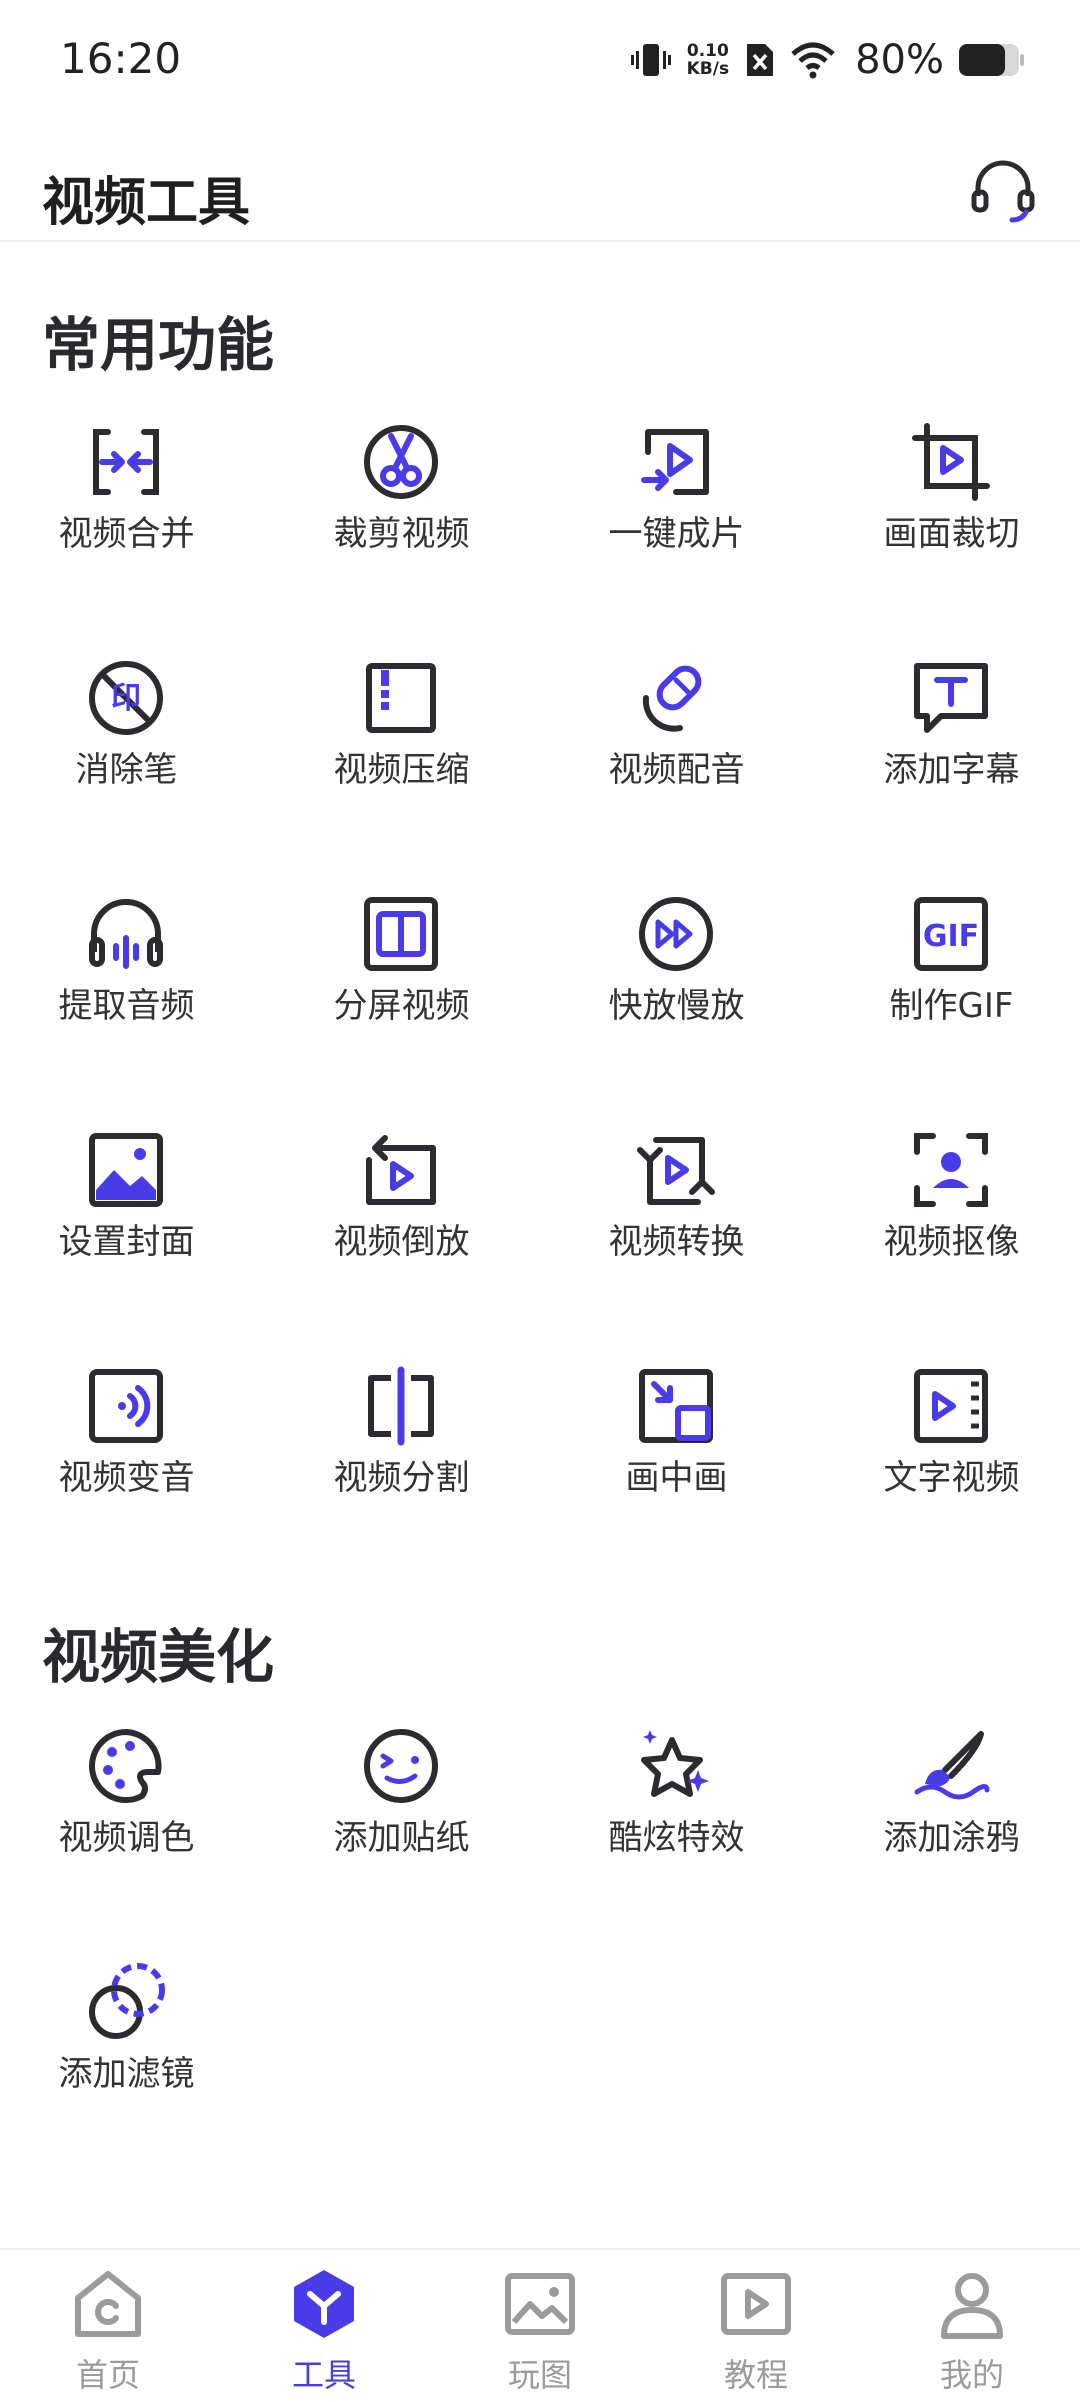 The height and width of the screenshot is (2402, 1080). Describe the element at coordinates (672, 698) in the screenshot. I see `dubbing-icon` at that location.